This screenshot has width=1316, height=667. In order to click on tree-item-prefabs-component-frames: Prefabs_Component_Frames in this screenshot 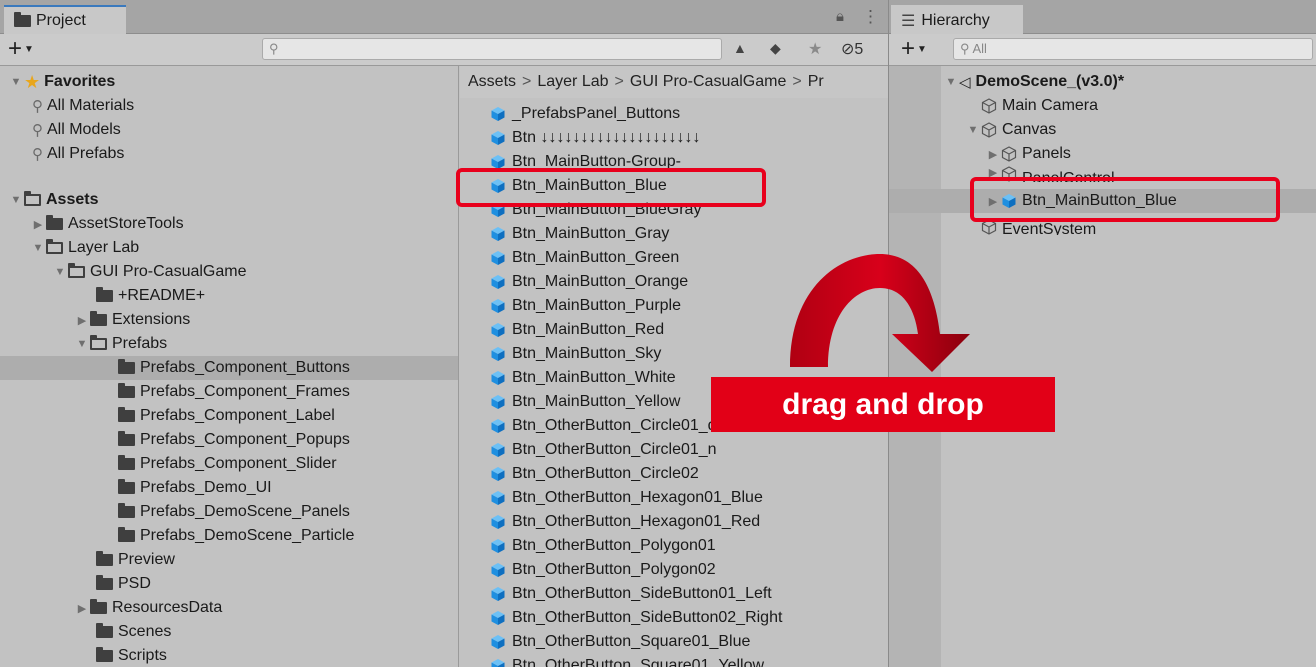, I will do `click(229, 392)`.